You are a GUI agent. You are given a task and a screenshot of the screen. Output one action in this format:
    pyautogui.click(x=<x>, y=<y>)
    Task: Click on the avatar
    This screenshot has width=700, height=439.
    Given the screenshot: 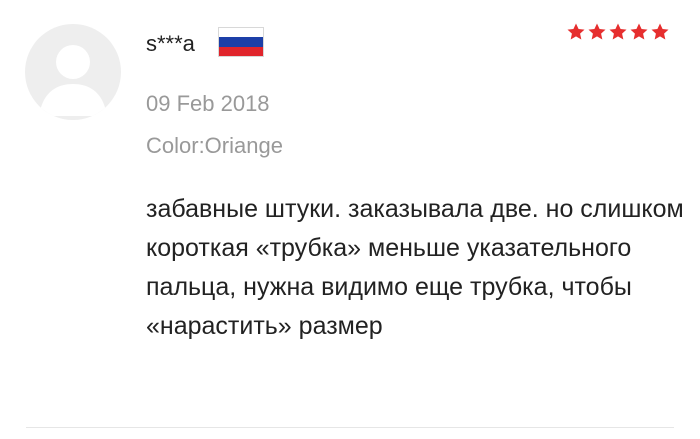 What is the action you would take?
    pyautogui.click(x=73, y=72)
    